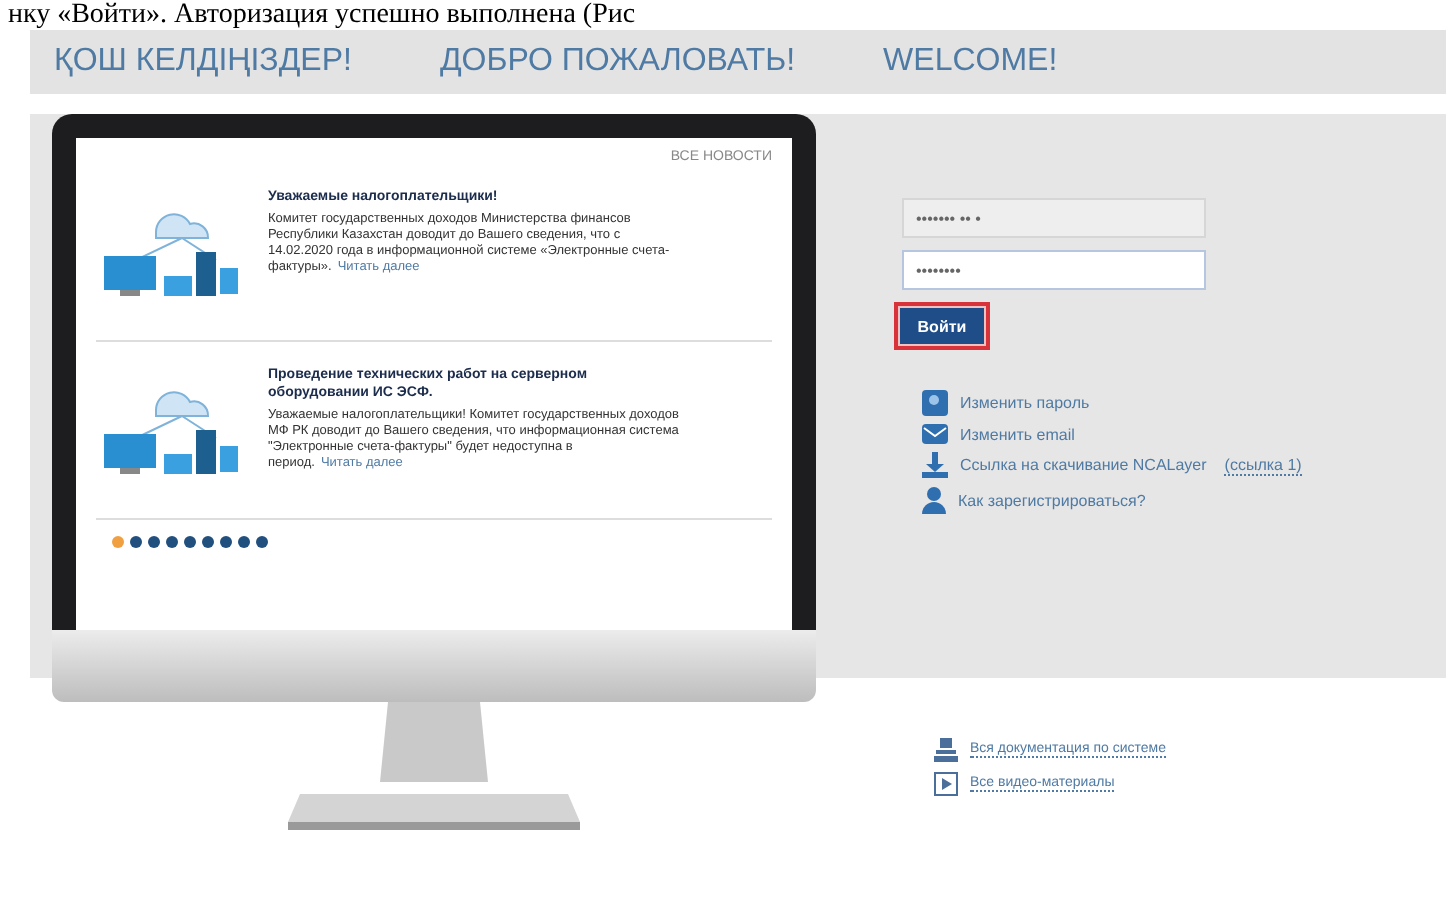  Describe the element at coordinates (1025, 403) in the screenshot. I see `link: Изменить пароль` at that location.